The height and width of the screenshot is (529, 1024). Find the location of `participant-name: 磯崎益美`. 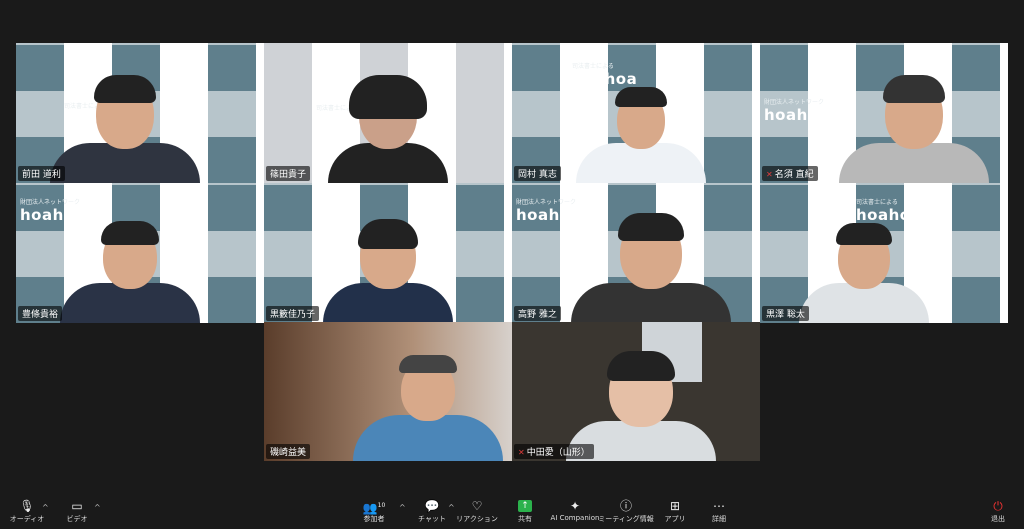

participant-name: 磯崎益美 is located at coordinates (288, 451).